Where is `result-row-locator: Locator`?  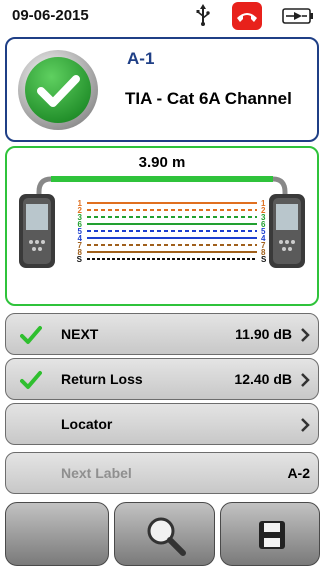 result-row-locator: Locator is located at coordinates (162, 424).